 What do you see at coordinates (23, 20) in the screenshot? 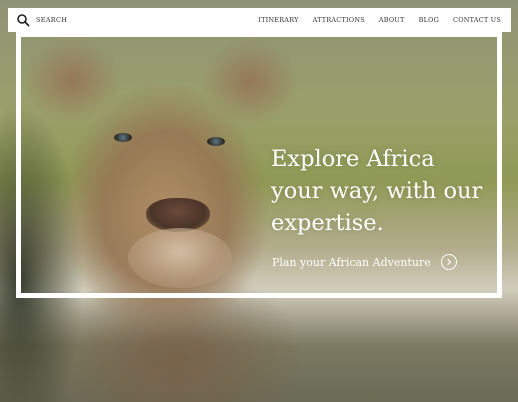
I see `search-icon` at bounding box center [23, 20].